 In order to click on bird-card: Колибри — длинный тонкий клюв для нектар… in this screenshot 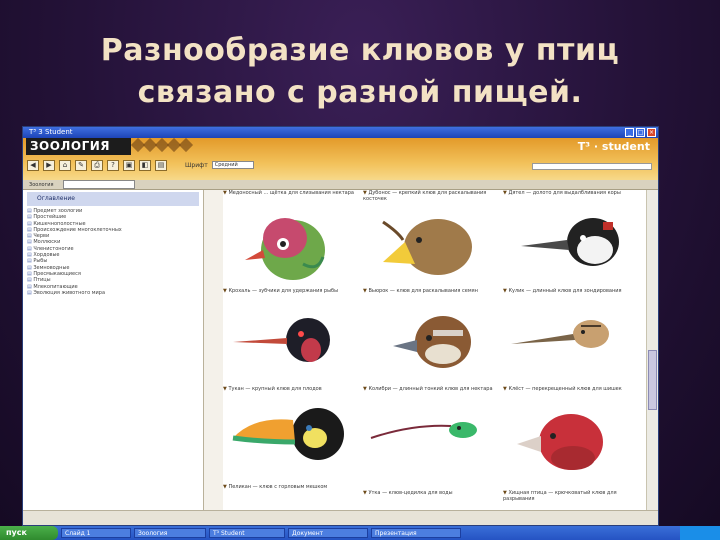, I will do `click(430, 435)`.